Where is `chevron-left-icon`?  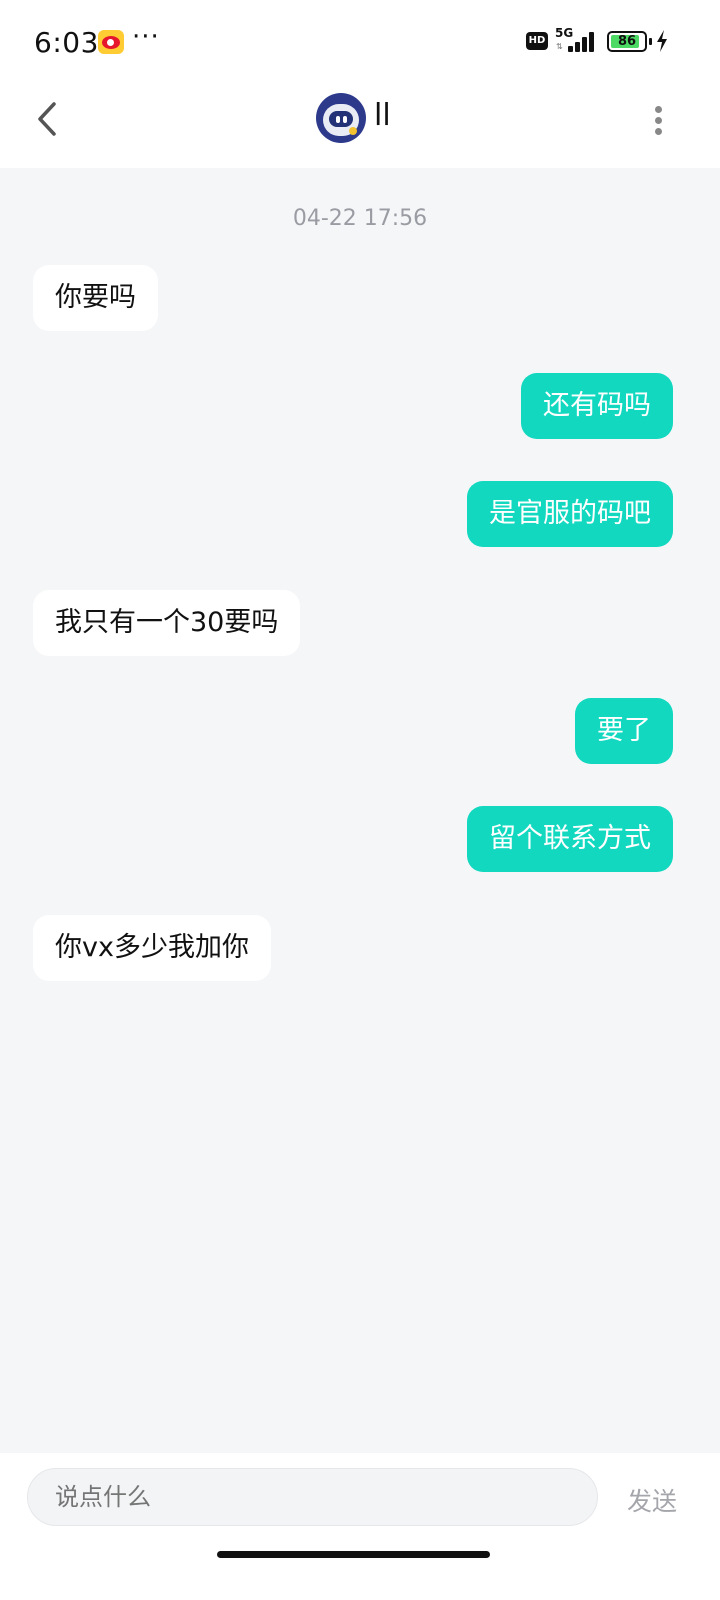
chevron-left-icon is located at coordinates (47, 119).